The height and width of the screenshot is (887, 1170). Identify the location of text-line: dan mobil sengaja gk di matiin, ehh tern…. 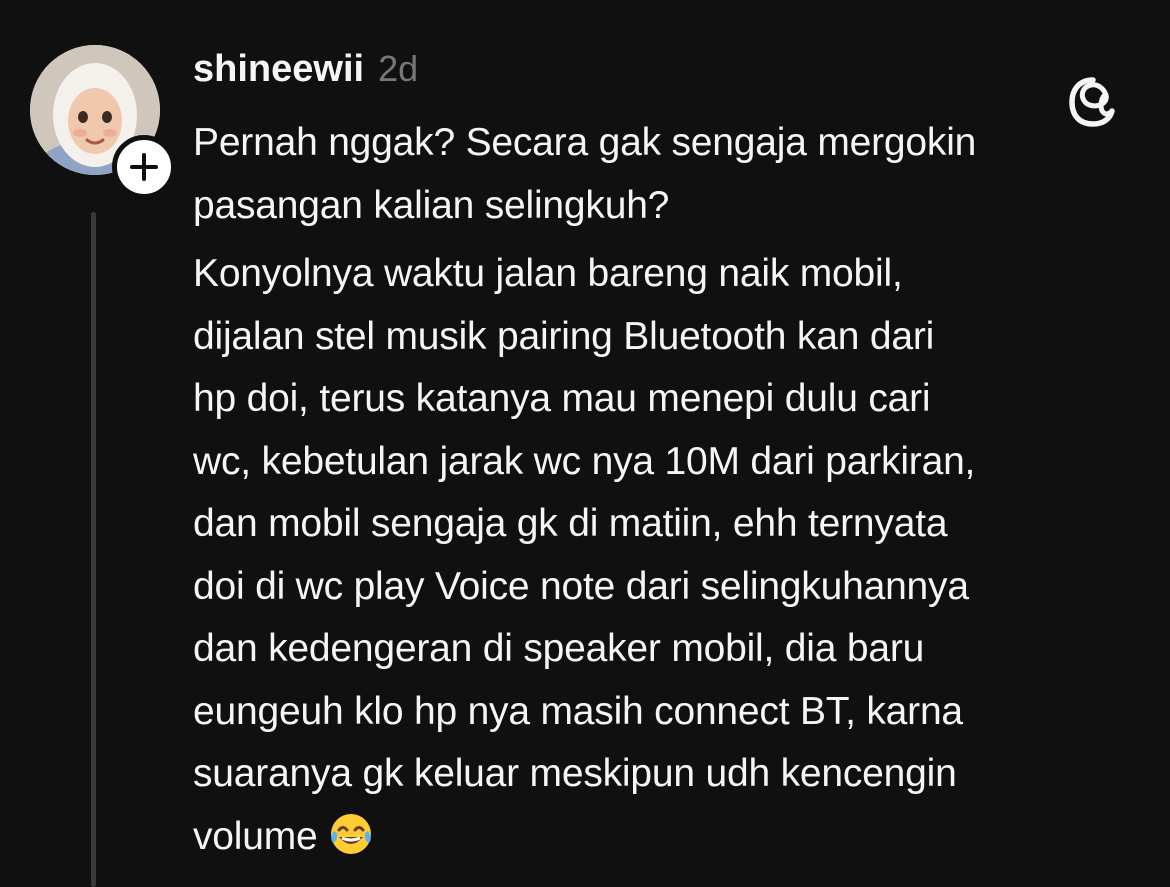
(570, 523).